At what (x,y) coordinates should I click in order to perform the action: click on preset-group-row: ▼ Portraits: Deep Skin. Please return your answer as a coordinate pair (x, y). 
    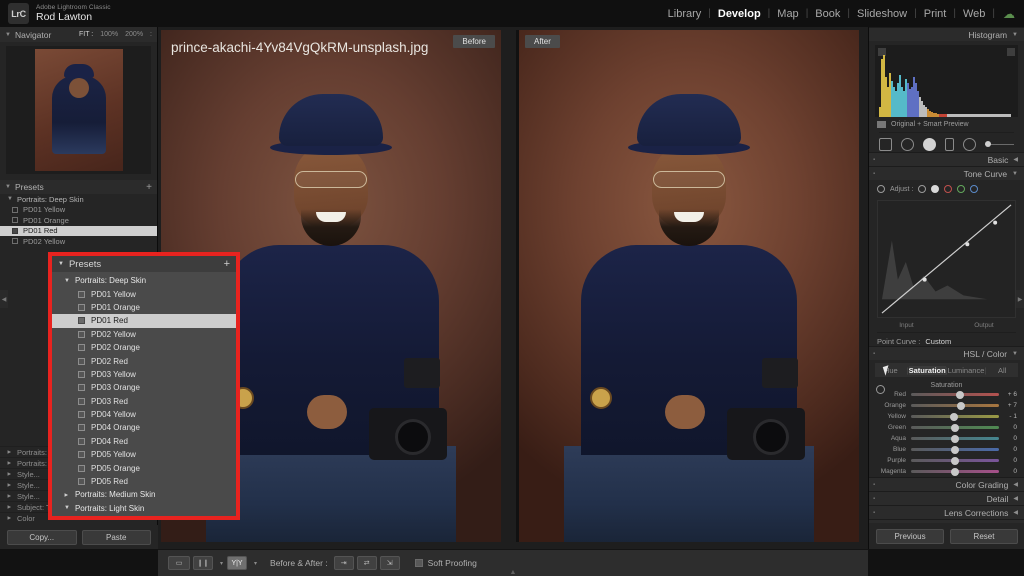
    Looking at the image, I should click on (144, 280).